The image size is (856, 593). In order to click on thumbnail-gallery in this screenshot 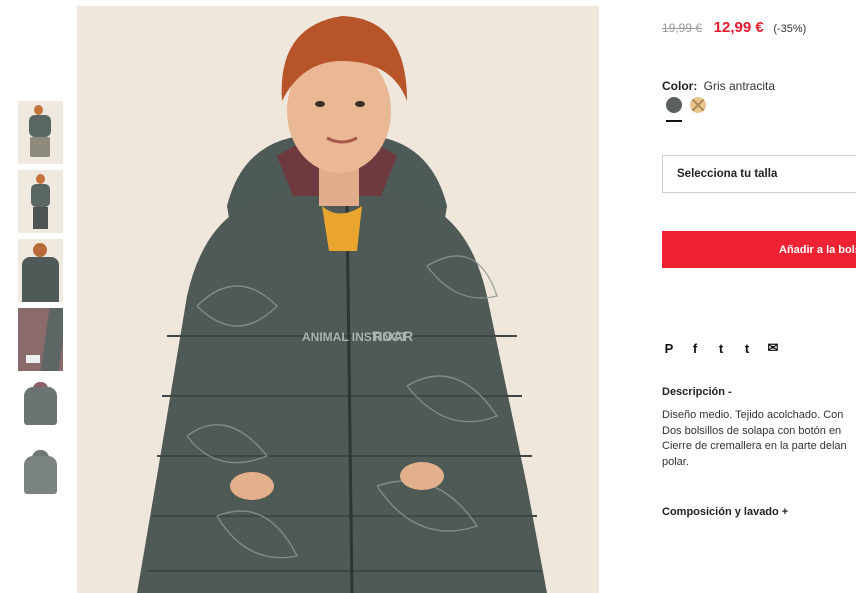, I will do `click(40, 308)`.